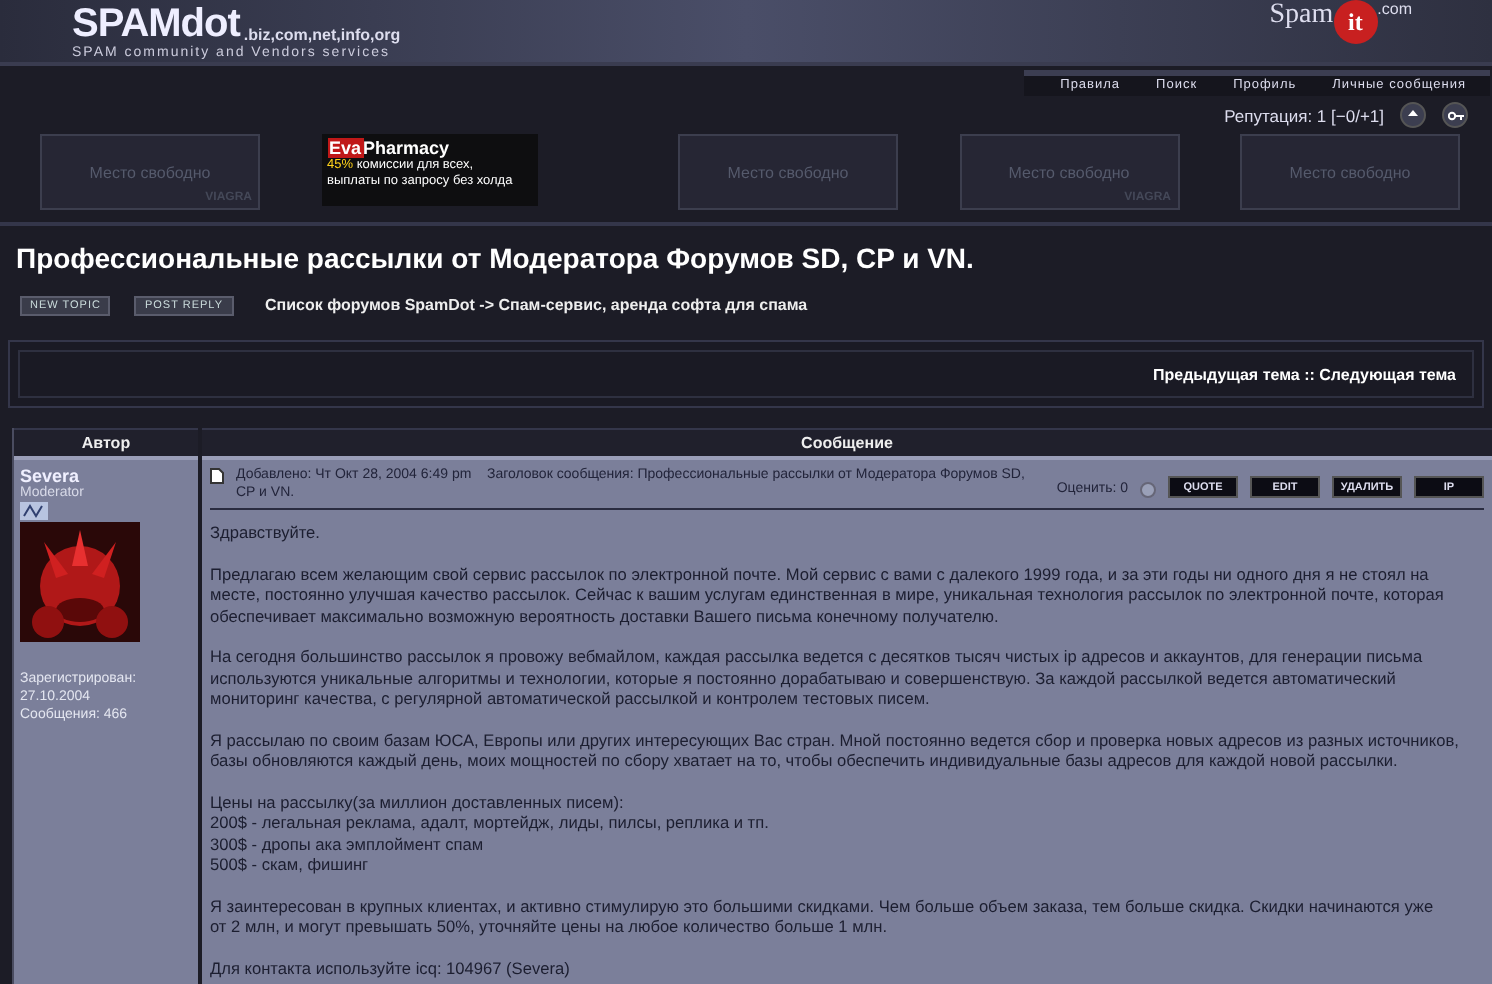 This screenshot has height=984, width=1492. Describe the element at coordinates (266, 532) in the screenshot. I see `post-text-line: Здравствуйте.` at that location.